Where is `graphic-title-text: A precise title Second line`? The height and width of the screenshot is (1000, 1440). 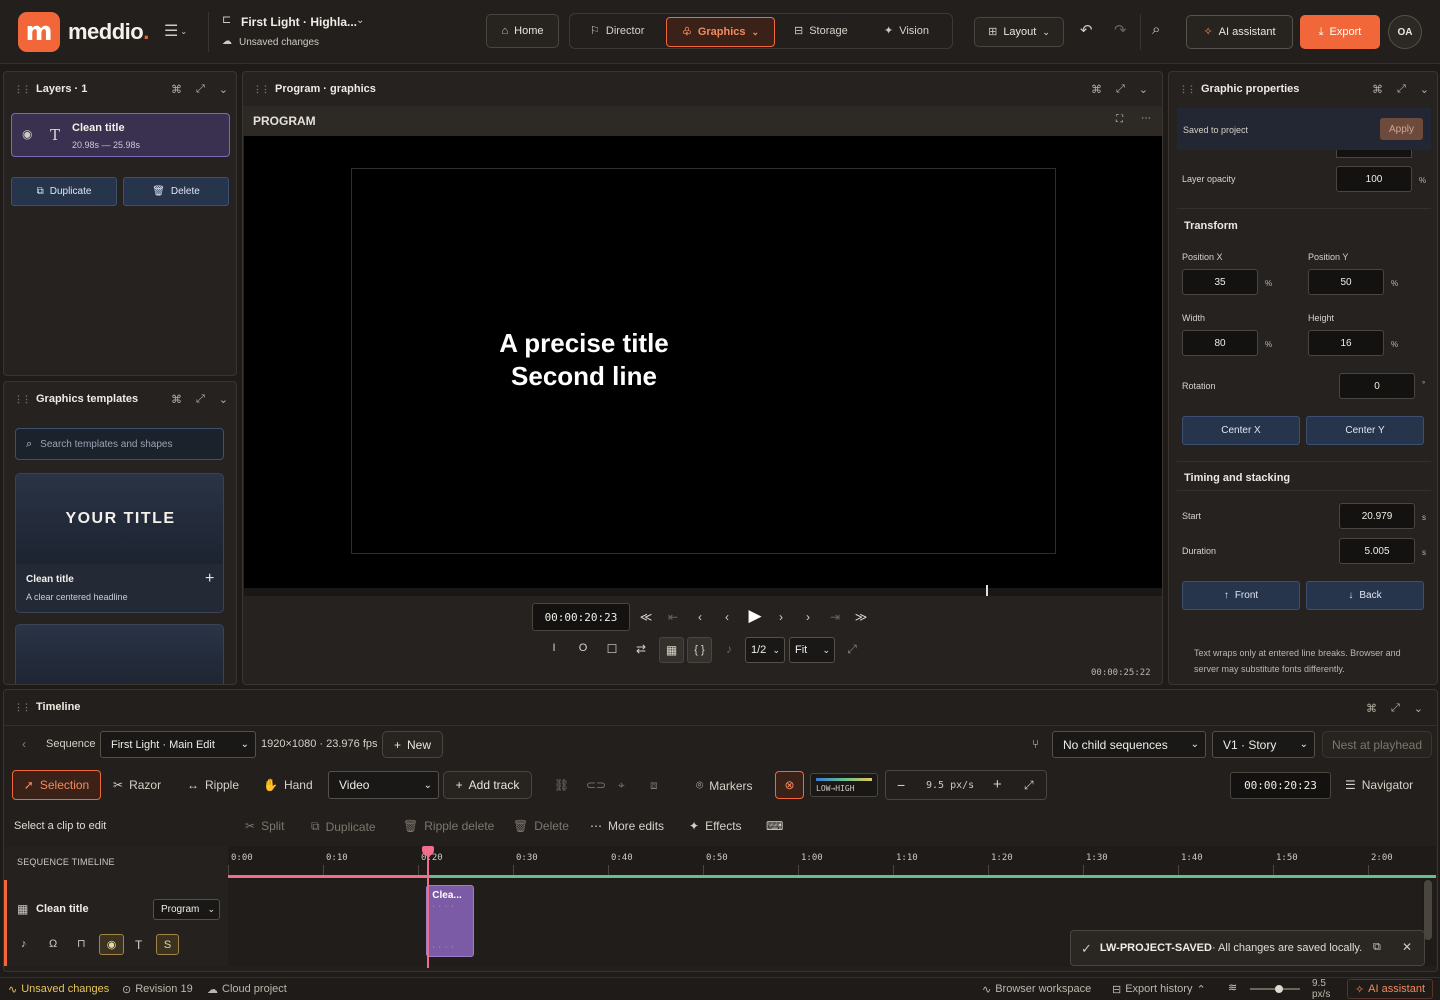 graphic-title-text: A precise title Second line is located at coordinates (584, 360).